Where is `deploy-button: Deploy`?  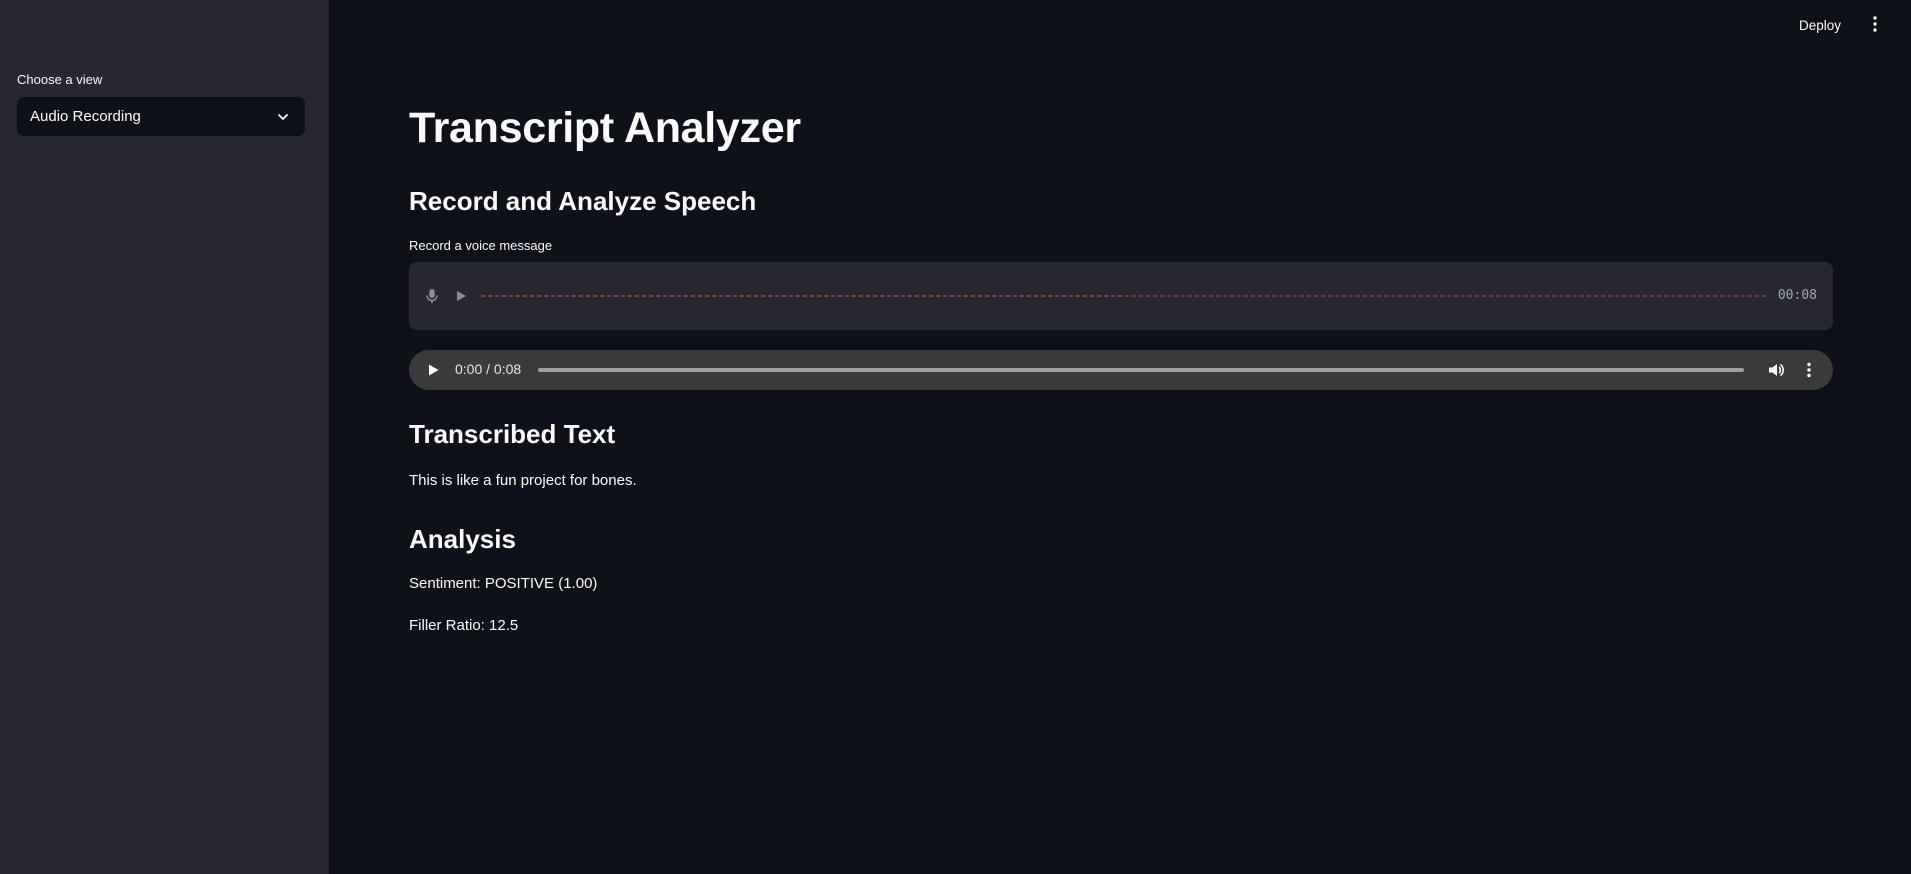
deploy-button: Deploy is located at coordinates (1820, 25).